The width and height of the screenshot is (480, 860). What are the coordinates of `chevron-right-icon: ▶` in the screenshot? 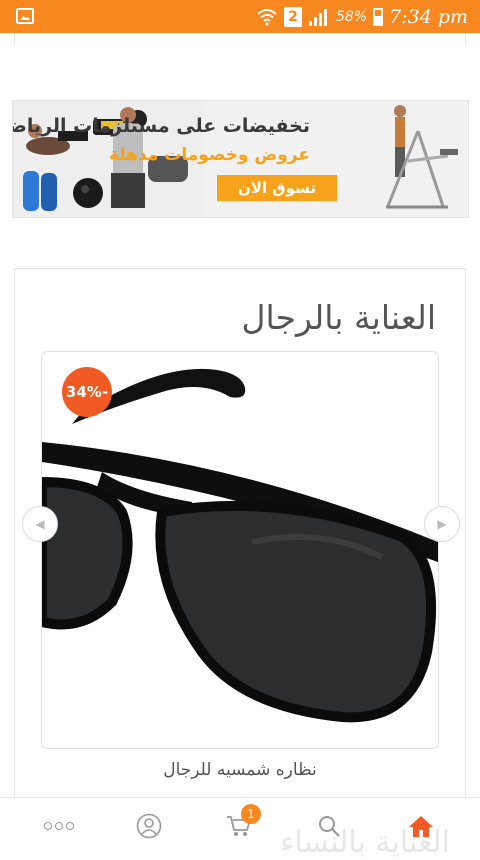 It's located at (442, 524).